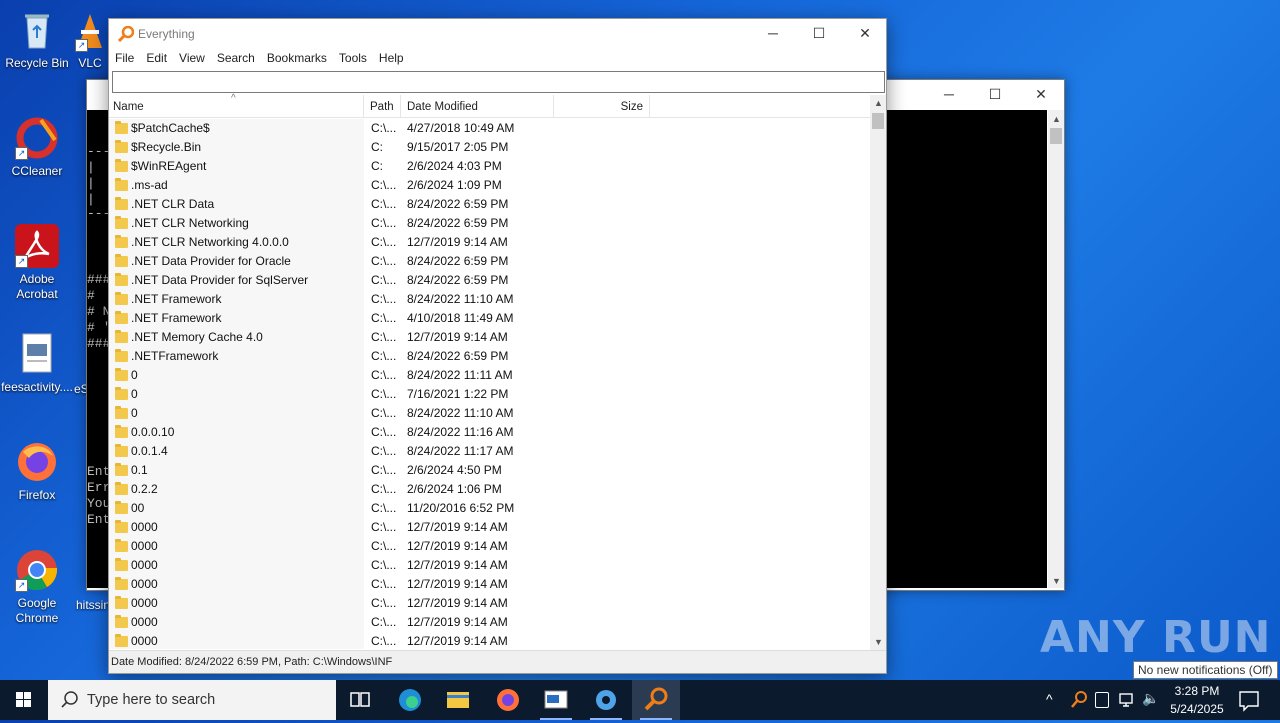 The width and height of the screenshot is (1280, 723). Describe the element at coordinates (489, 128) in the screenshot. I see `table-row: $PatchCache$ C:\... 4/27/2018 10:49 AM` at that location.